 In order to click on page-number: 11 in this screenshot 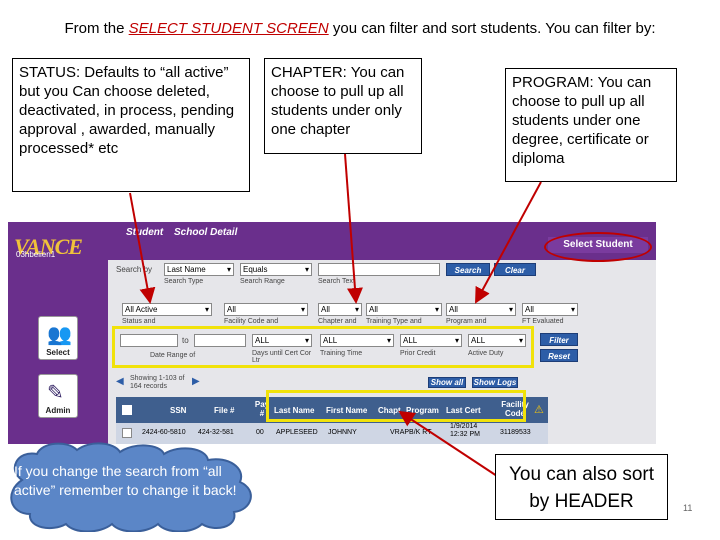, I will do `click(688, 508)`.